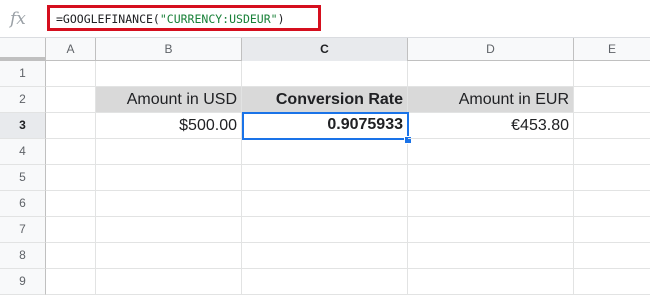 The width and height of the screenshot is (650, 300). I want to click on row-header-6: 6, so click(23, 204).